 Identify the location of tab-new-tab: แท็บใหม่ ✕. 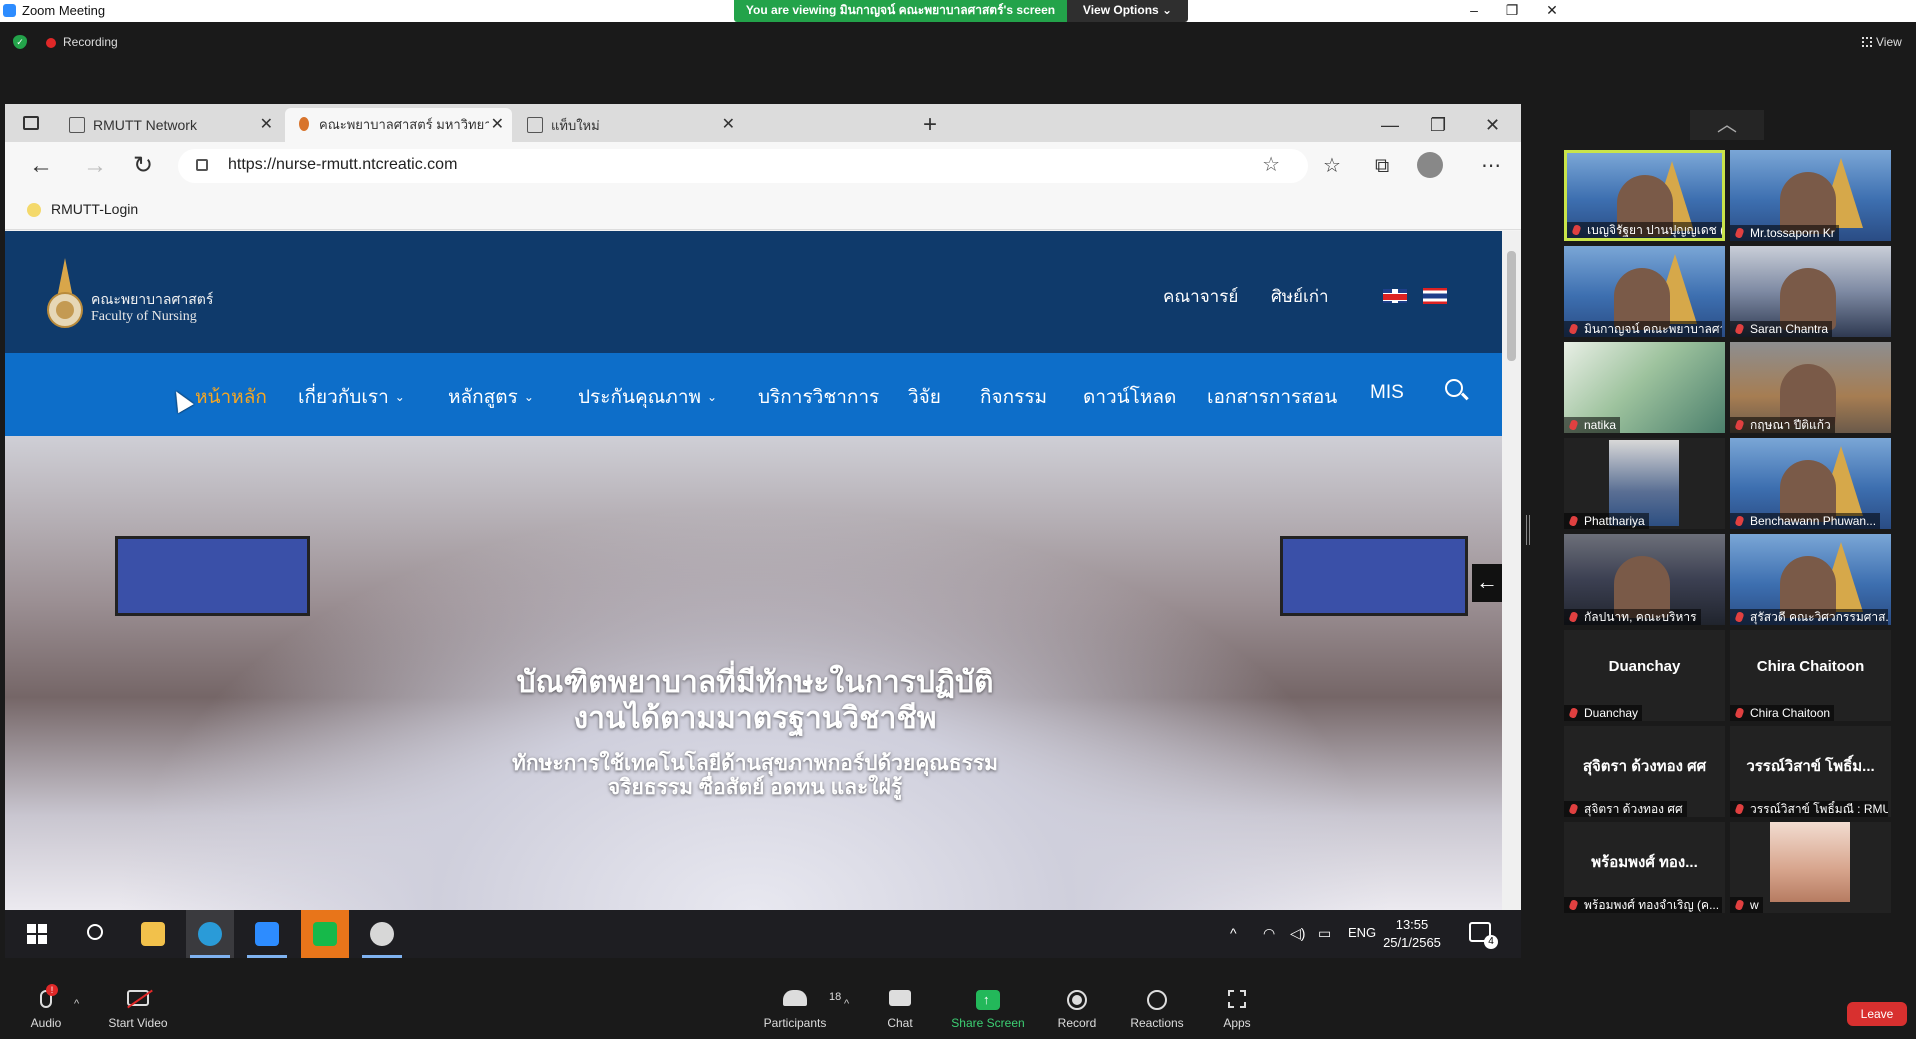
(630, 125).